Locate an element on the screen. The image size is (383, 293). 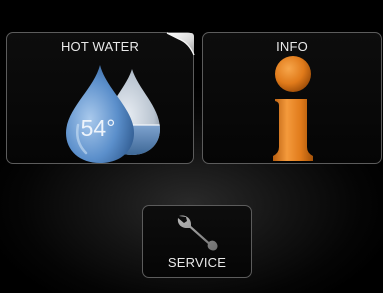
water-drops-icon is located at coordinates (113, 114).